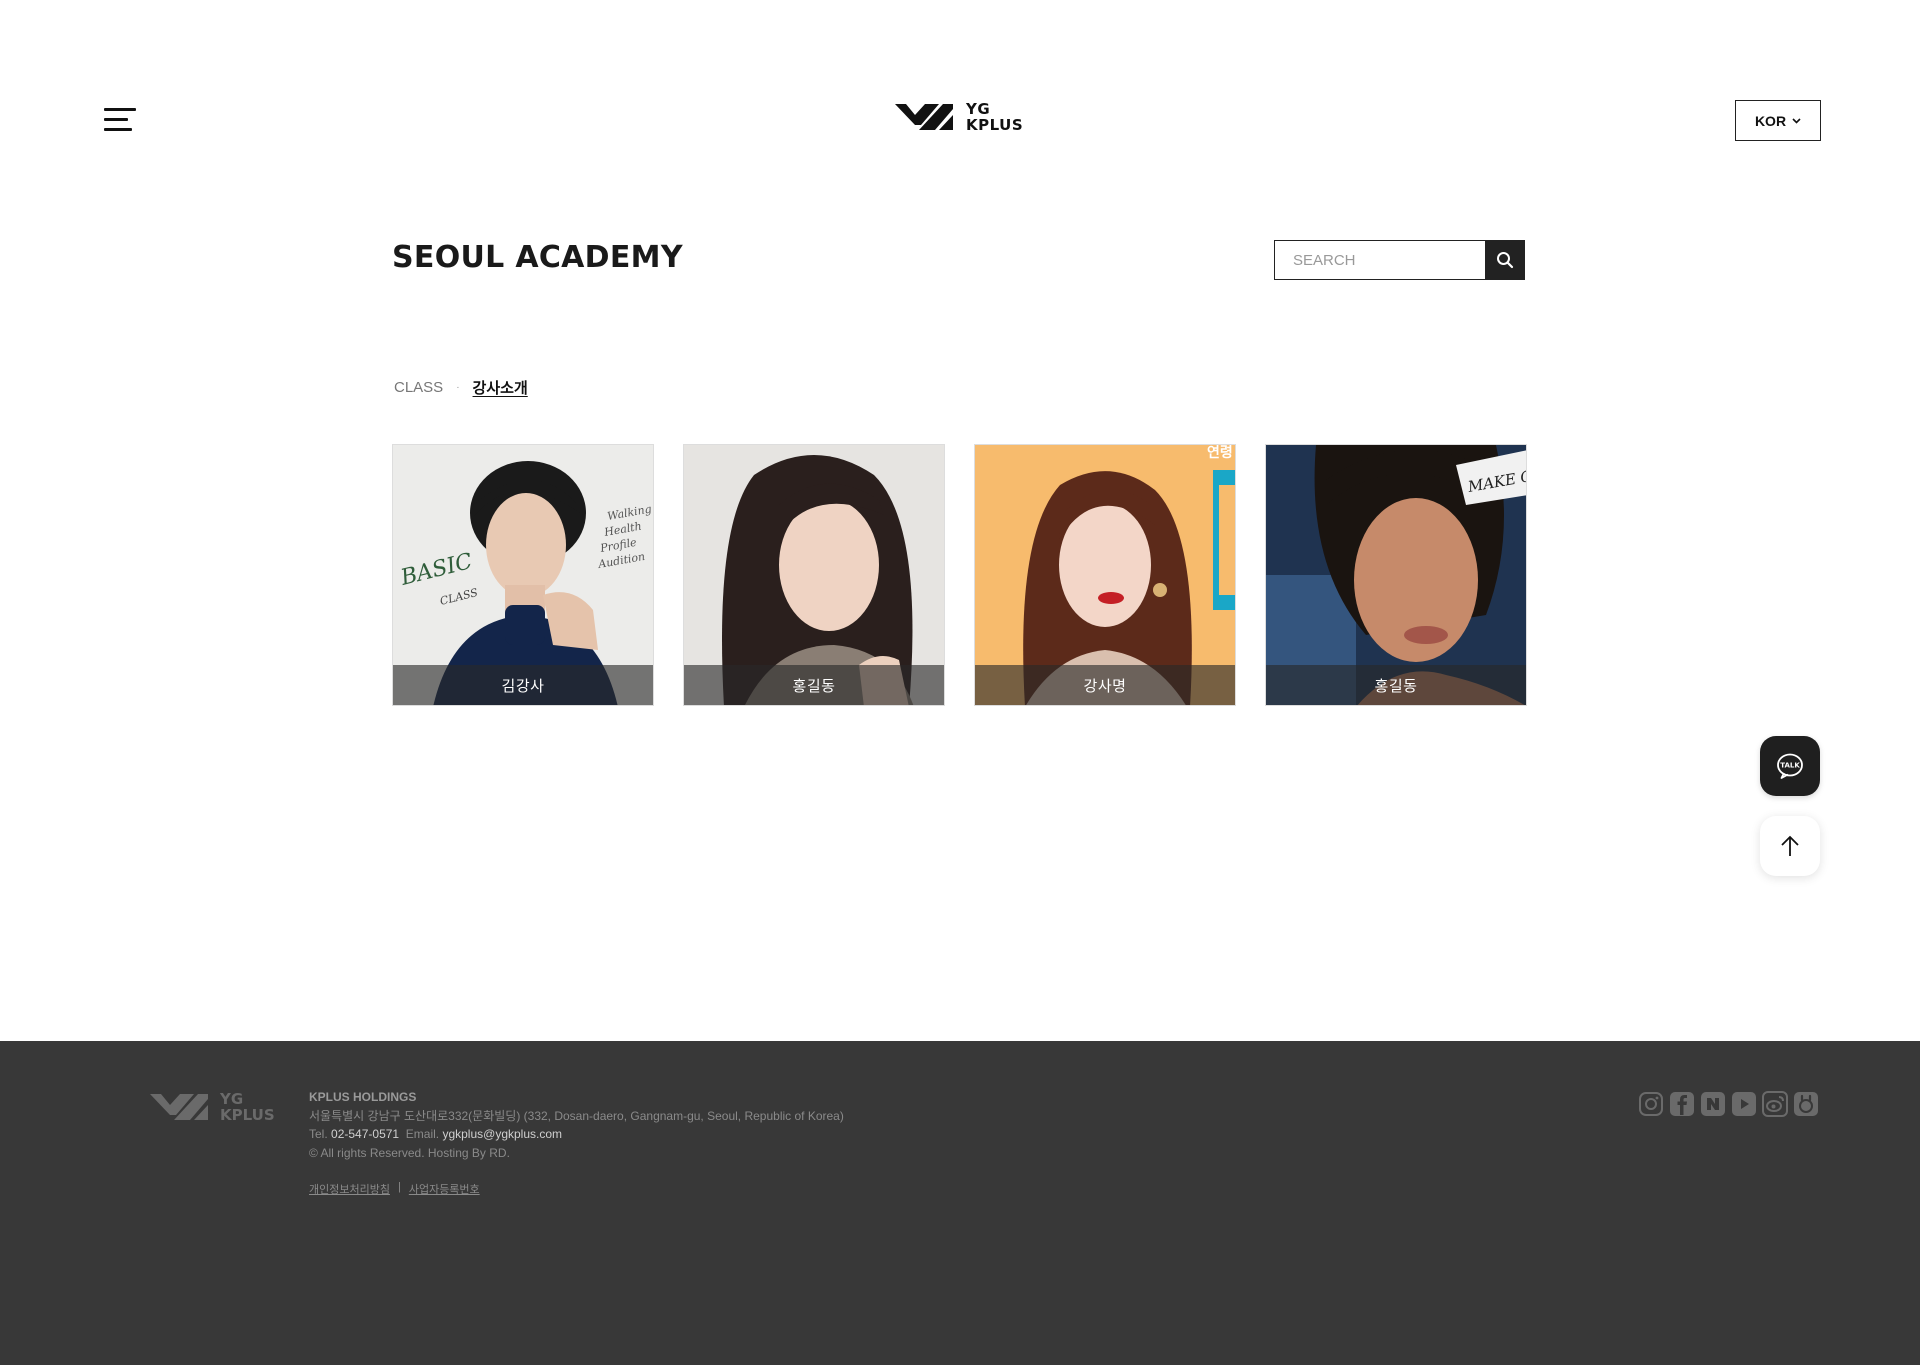 Image resolution: width=1920 pixels, height=1365 pixels. Describe the element at coordinates (120, 120) in the screenshot. I see `menu-button` at that location.